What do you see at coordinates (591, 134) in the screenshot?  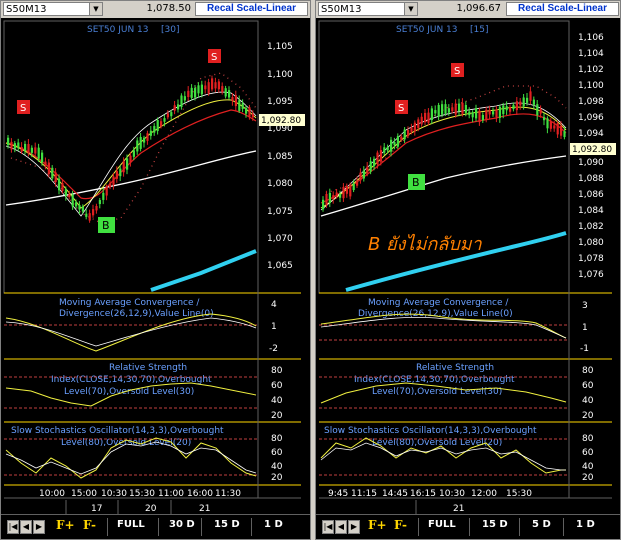 I see `right-price-tick: 1,094` at bounding box center [591, 134].